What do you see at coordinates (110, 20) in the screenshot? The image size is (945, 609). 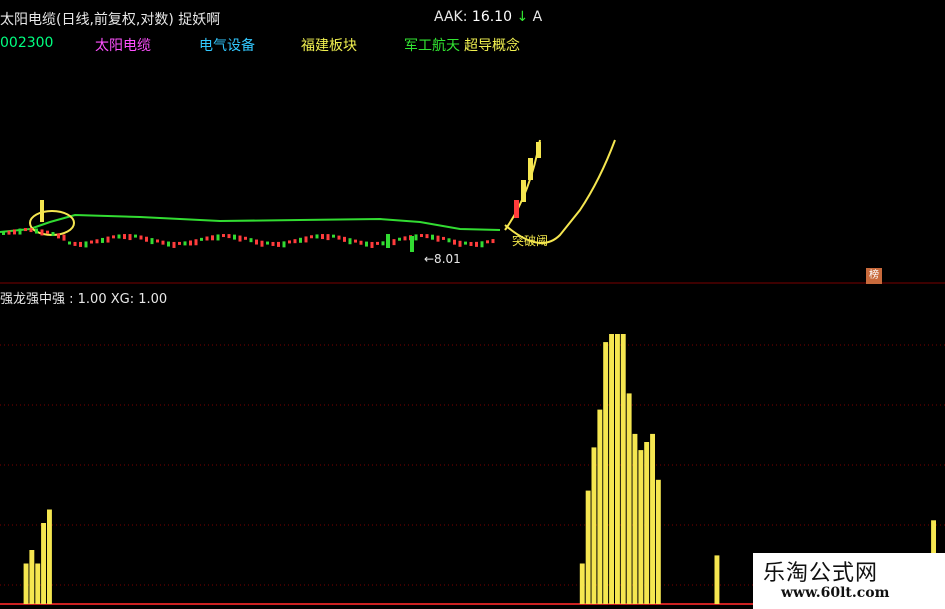 I see `chart-title: 太阳电缆(日线,前复权,对数) 捉妖啊` at bounding box center [110, 20].